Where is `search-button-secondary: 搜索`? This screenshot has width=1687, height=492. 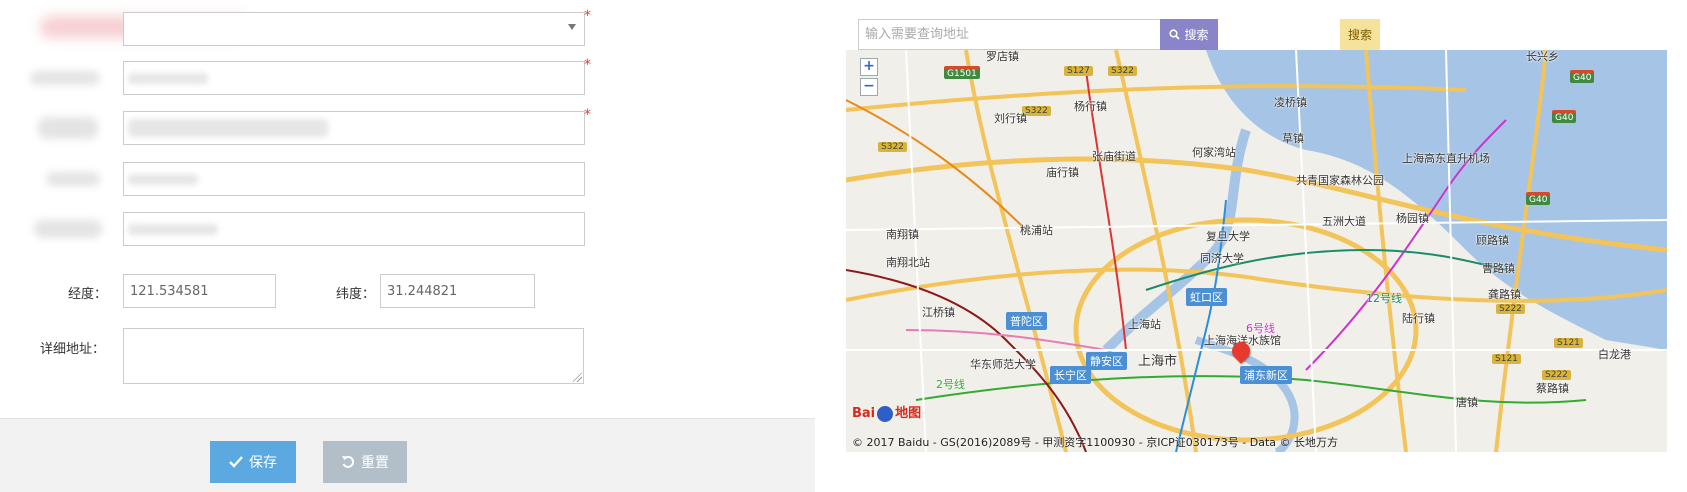
search-button-secondary: 搜索 is located at coordinates (1360, 34).